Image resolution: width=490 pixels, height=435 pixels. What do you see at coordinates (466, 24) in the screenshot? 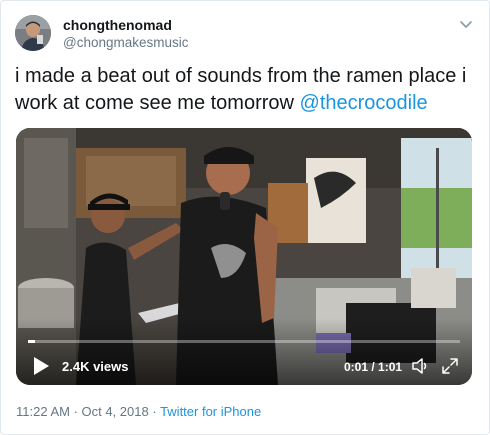
I see `chevron-down-icon` at bounding box center [466, 24].